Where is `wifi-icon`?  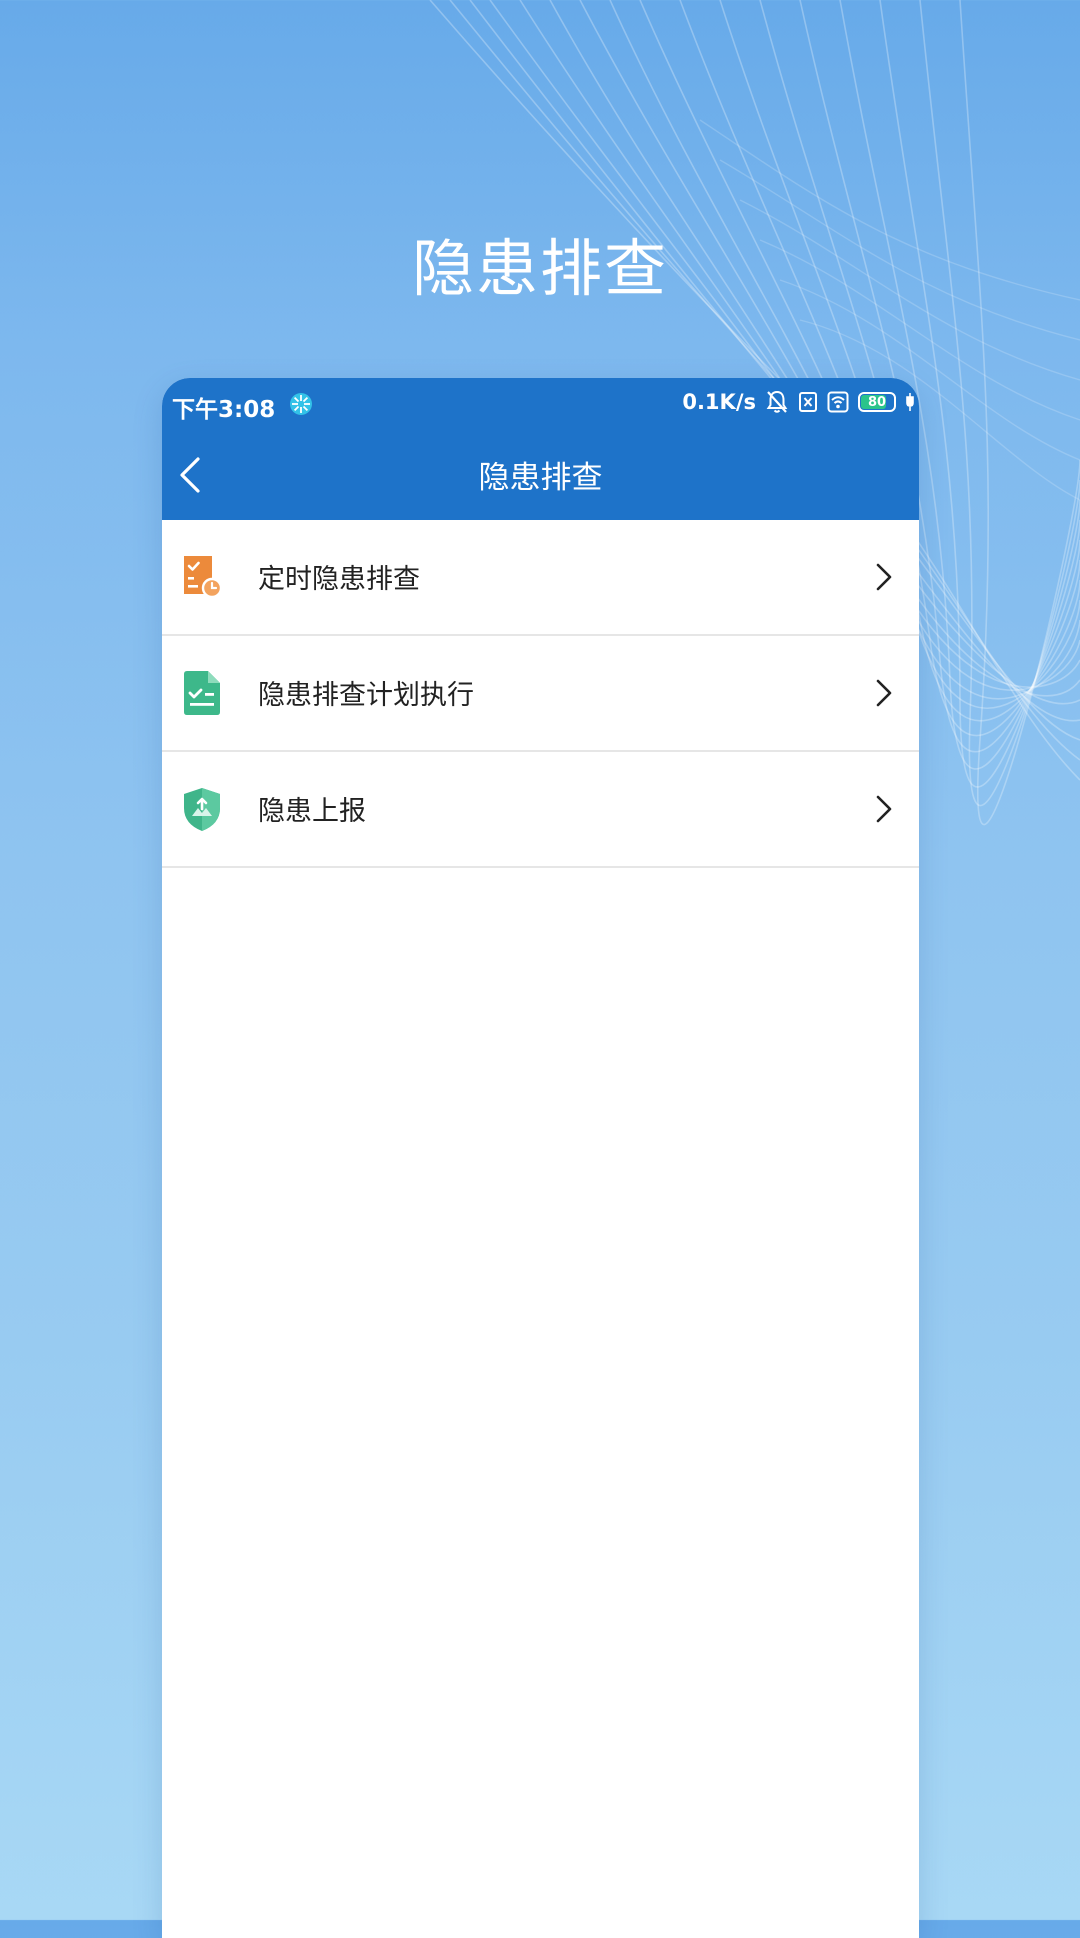 wifi-icon is located at coordinates (838, 402).